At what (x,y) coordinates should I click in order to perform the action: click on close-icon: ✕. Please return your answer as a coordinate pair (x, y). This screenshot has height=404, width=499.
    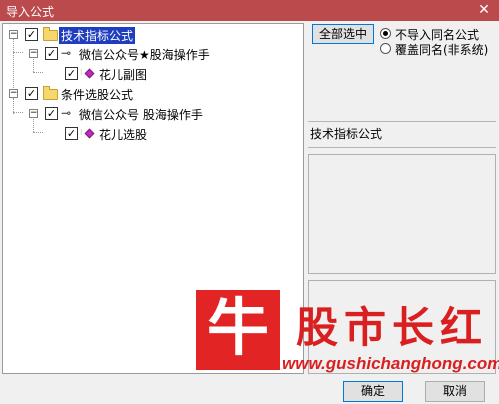
    Looking at the image, I should click on (484, 10).